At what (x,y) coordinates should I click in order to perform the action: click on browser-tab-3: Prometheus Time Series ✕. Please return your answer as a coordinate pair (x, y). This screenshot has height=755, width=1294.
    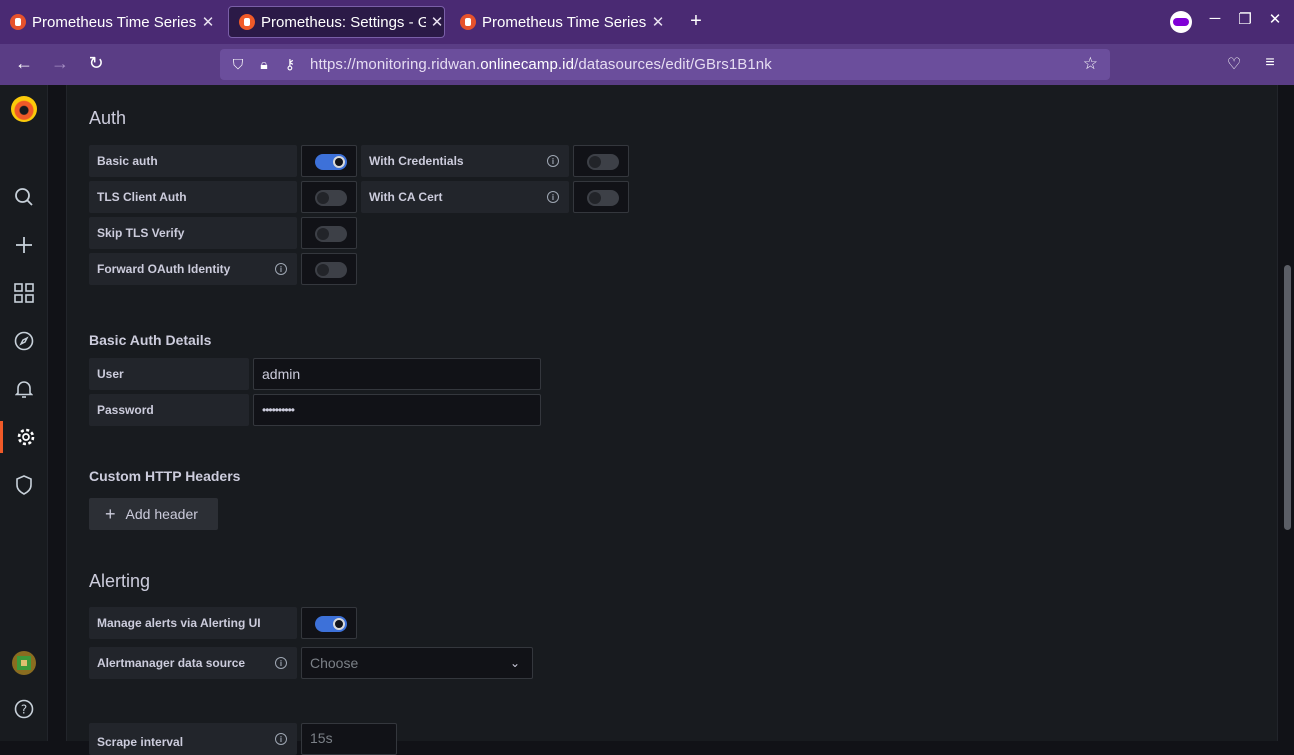
    Looking at the image, I should click on (557, 22).